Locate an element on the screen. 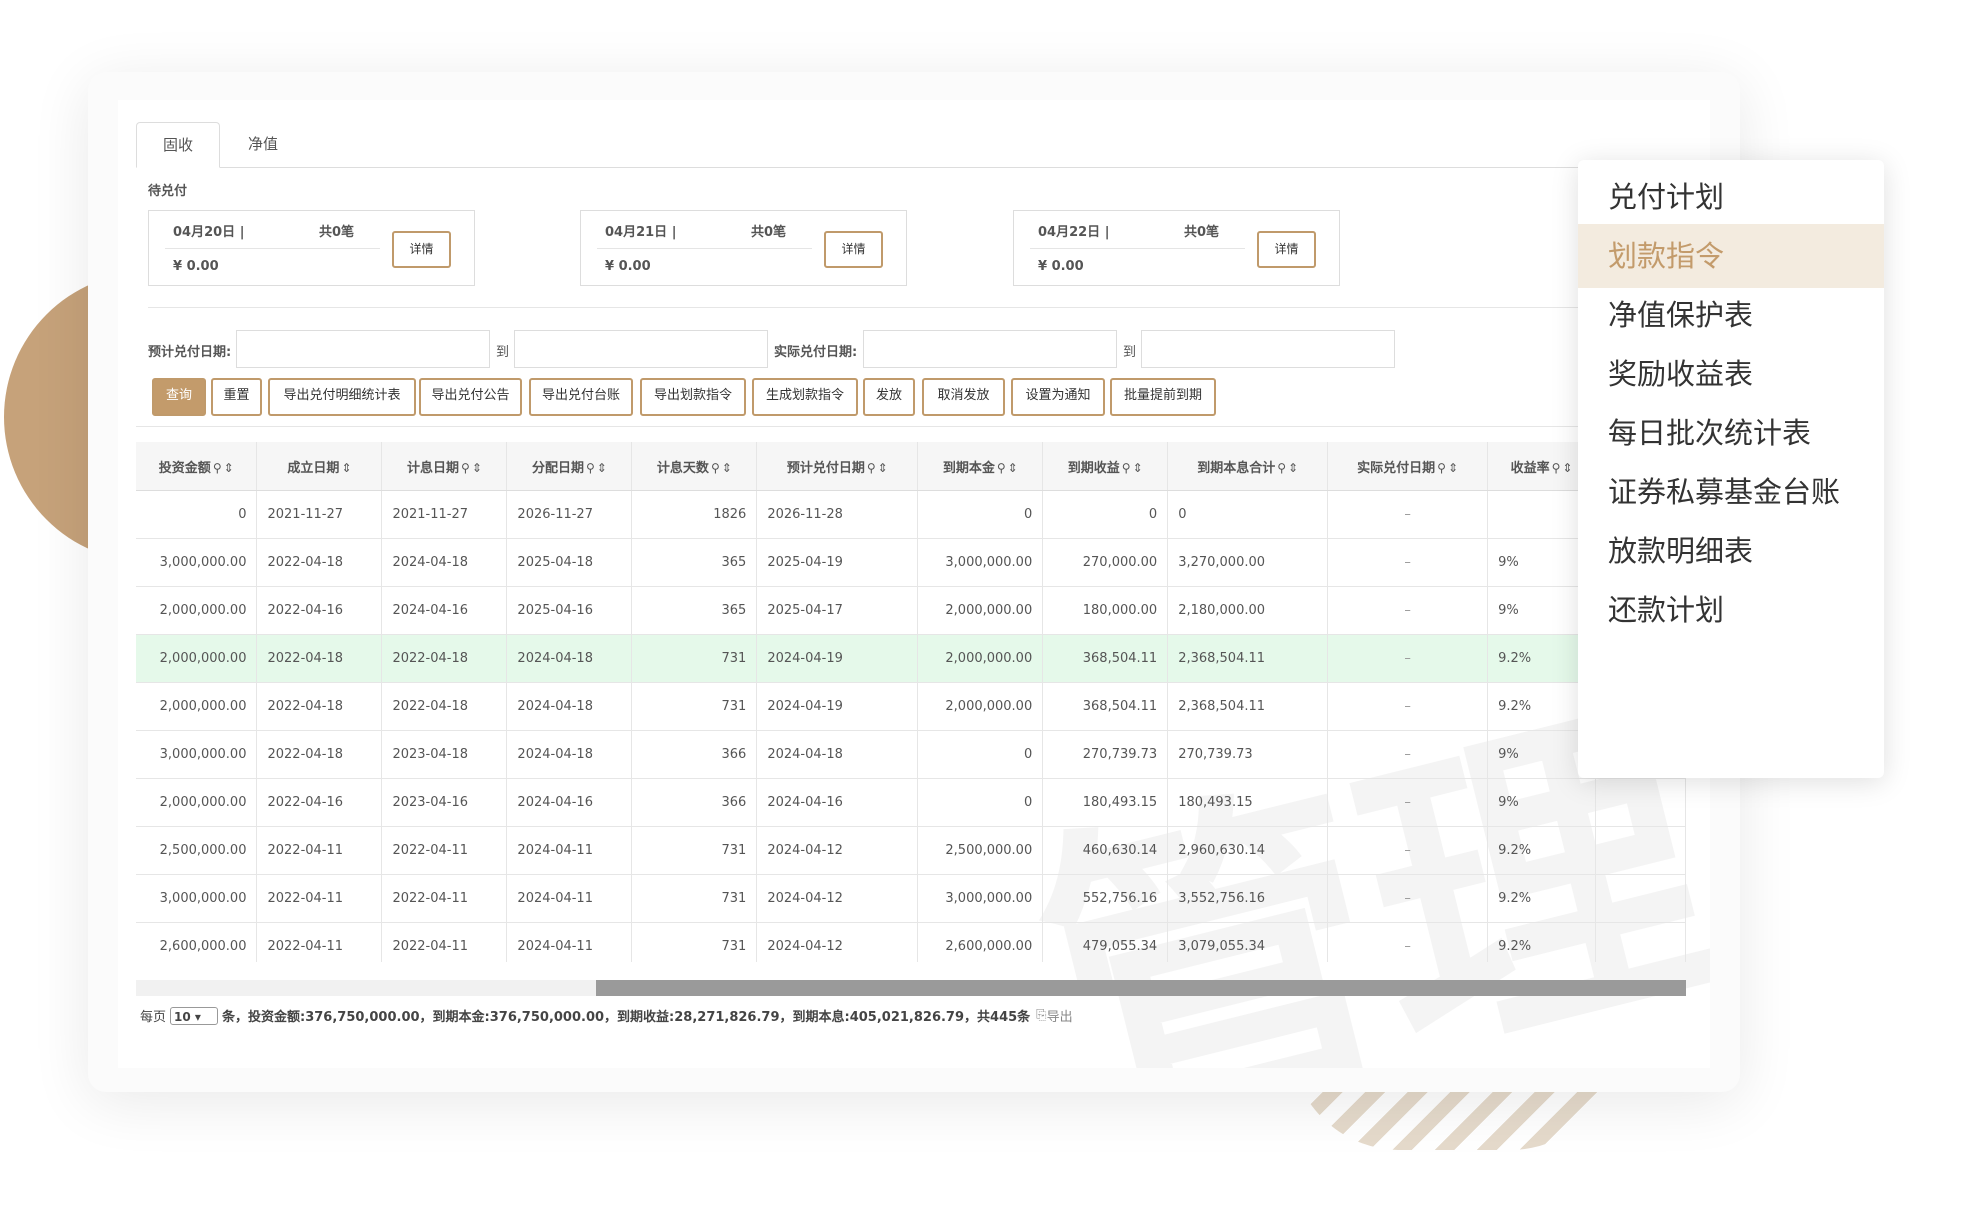 The image size is (1964, 1218). column-header: 实际兑付日期 ⚲ ⇕ is located at coordinates (1408, 466).